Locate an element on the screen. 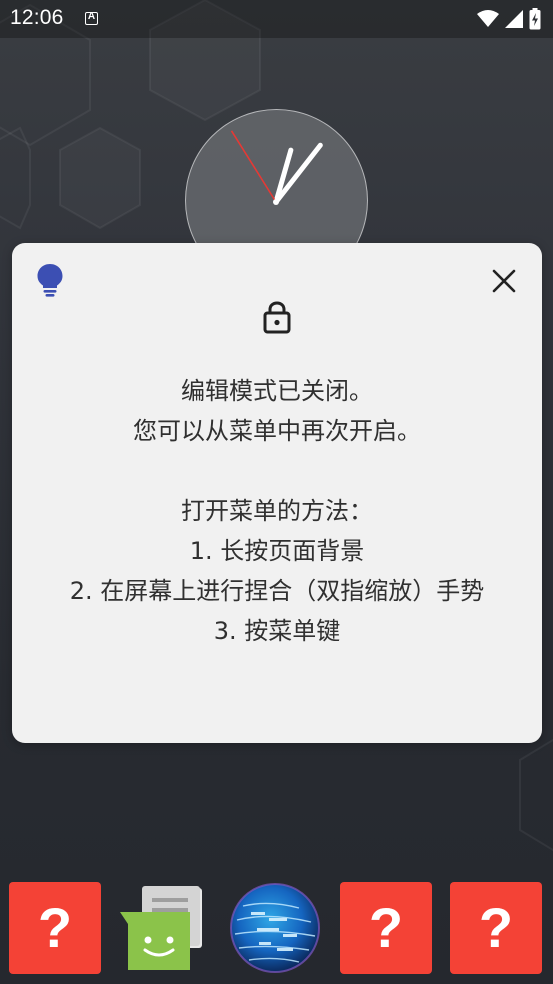 Image resolution: width=553 pixels, height=984 pixels. battery-charging-icon is located at coordinates (535, 19).